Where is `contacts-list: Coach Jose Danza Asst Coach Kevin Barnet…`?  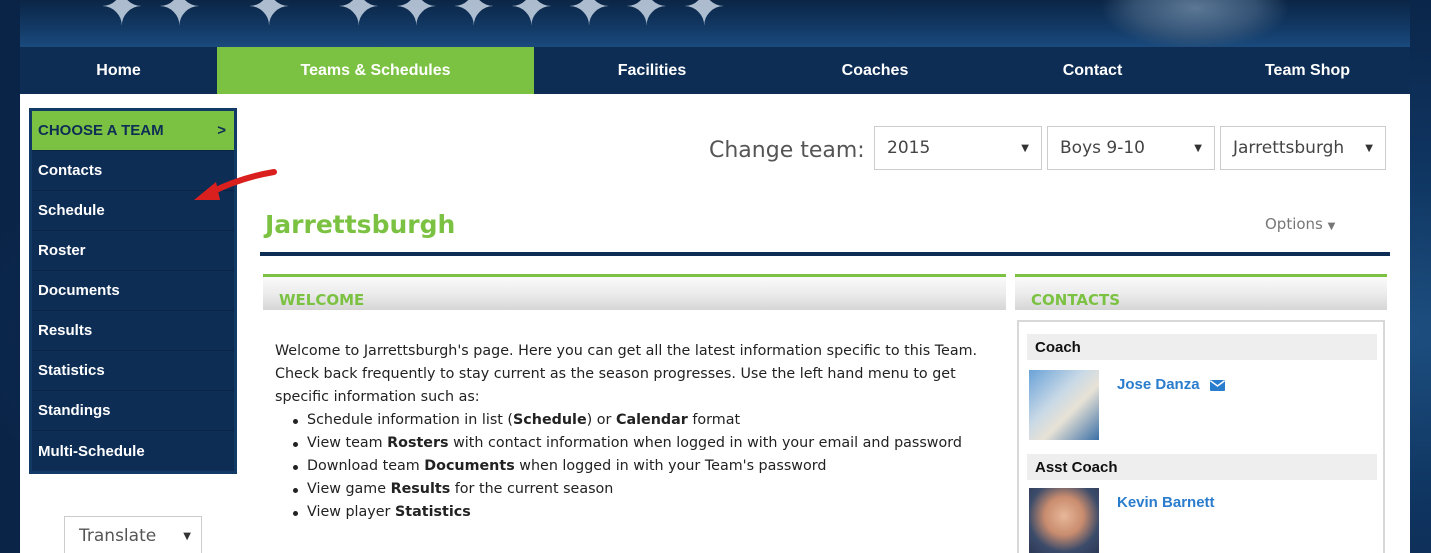 contacts-list: Coach Jose Danza Asst Coach Kevin Barnet… is located at coordinates (1201, 436).